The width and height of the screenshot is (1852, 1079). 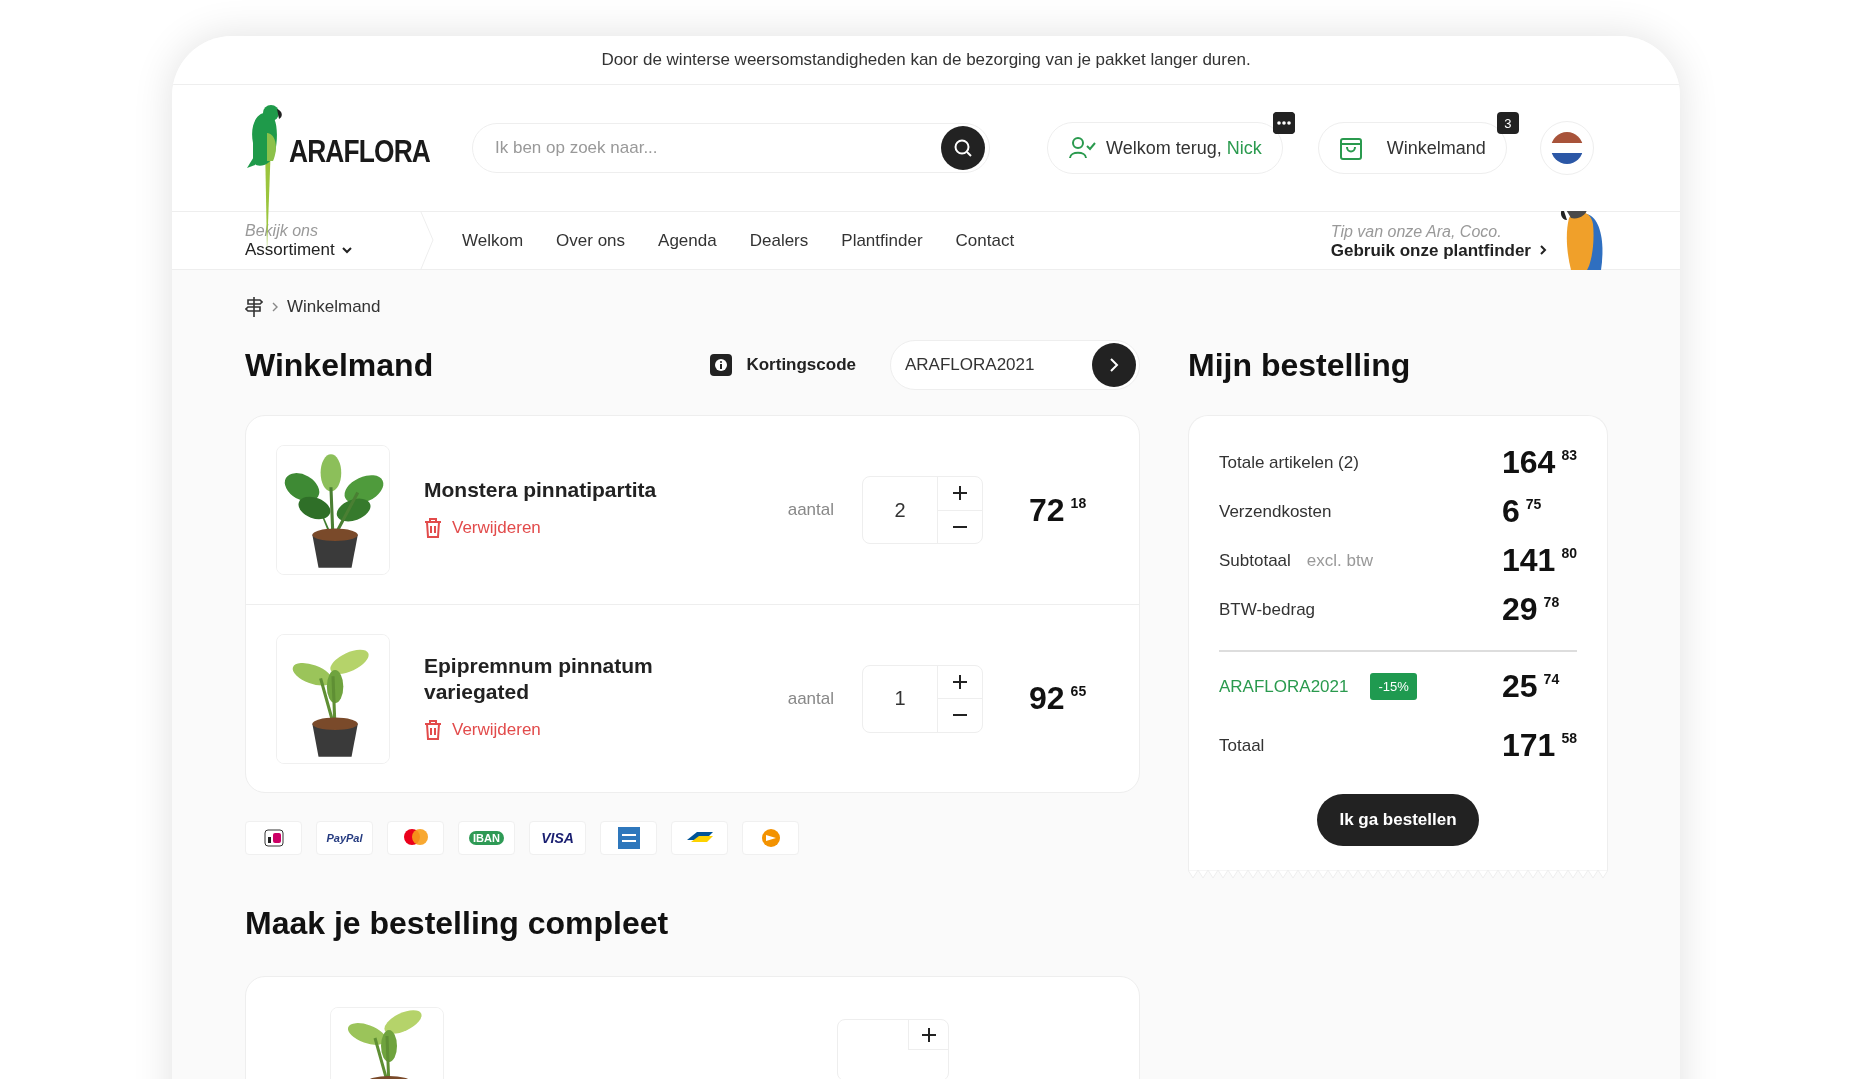 I want to click on section-title: Maak je bestelling compleet, so click(x=457, y=923).